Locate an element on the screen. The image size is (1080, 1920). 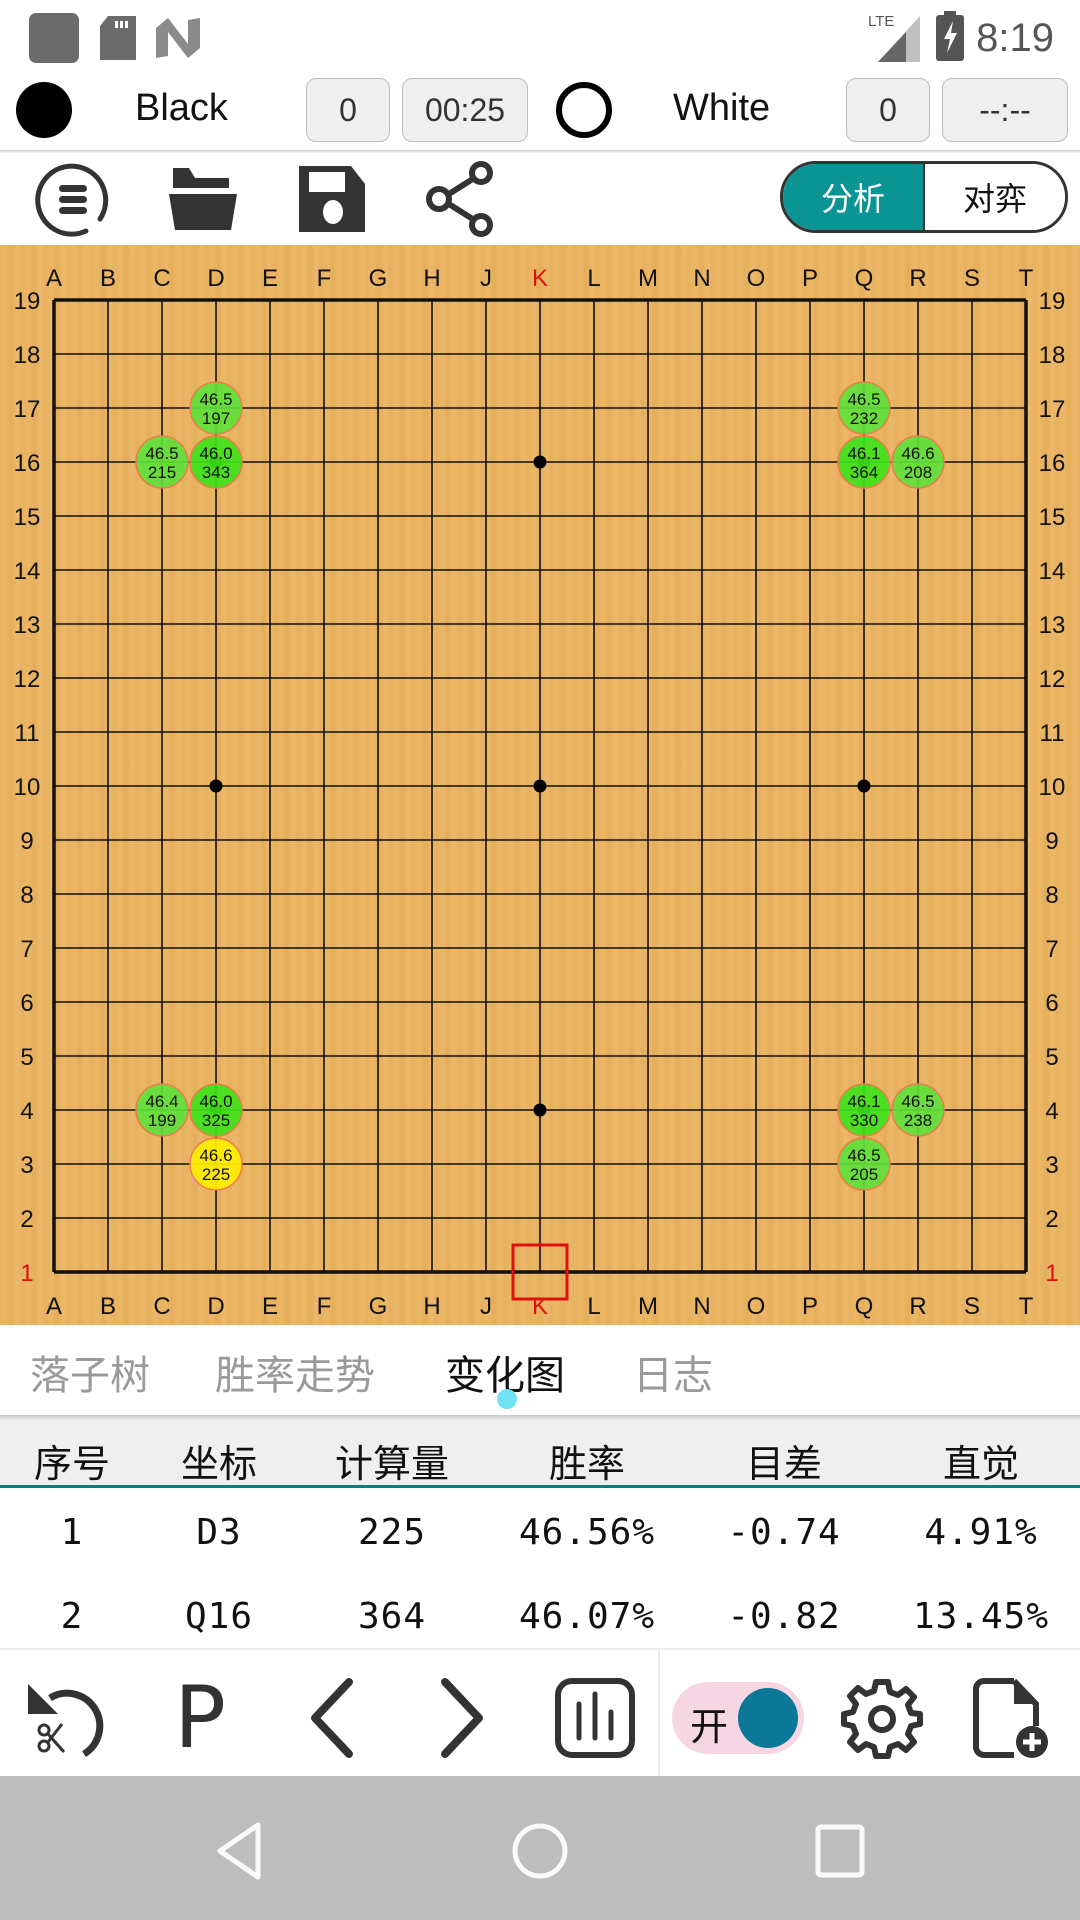
menu-button is located at coordinates (74, 199).